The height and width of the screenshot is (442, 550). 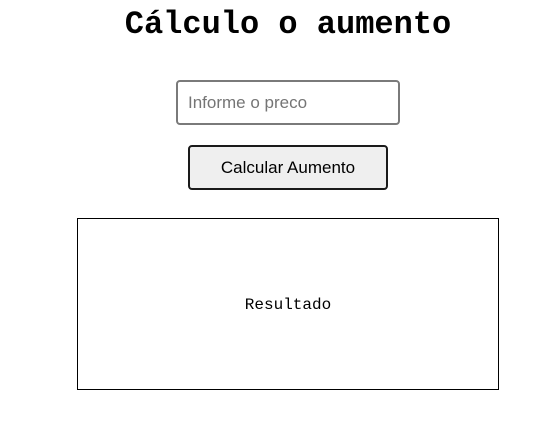 I want to click on price-input, so click(x=288, y=102).